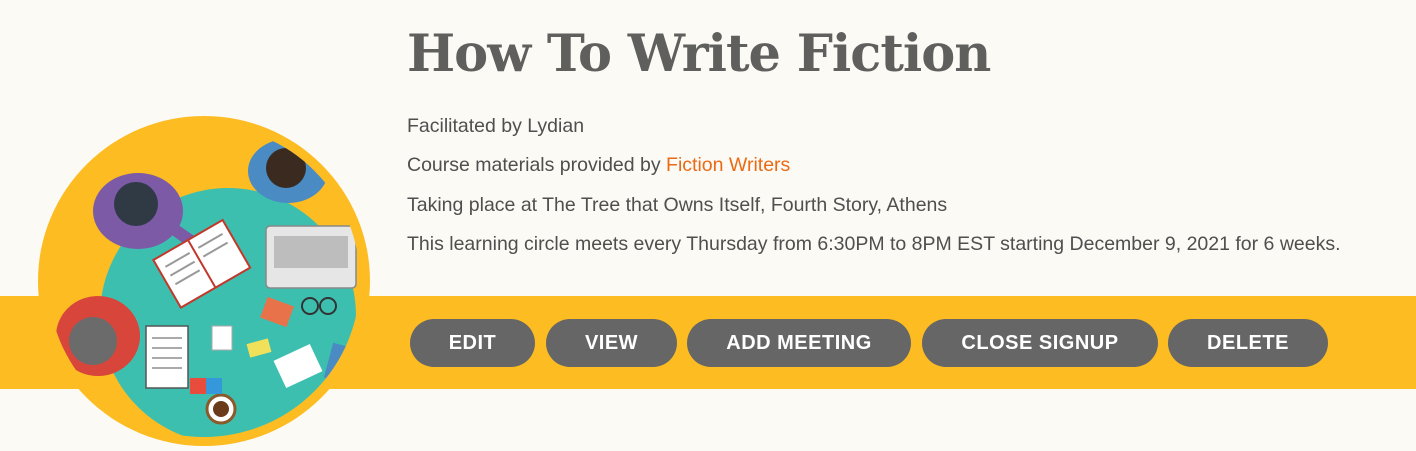 The height and width of the screenshot is (451, 1416). What do you see at coordinates (699, 54) in the screenshot?
I see `course-title: How To Write Fiction` at bounding box center [699, 54].